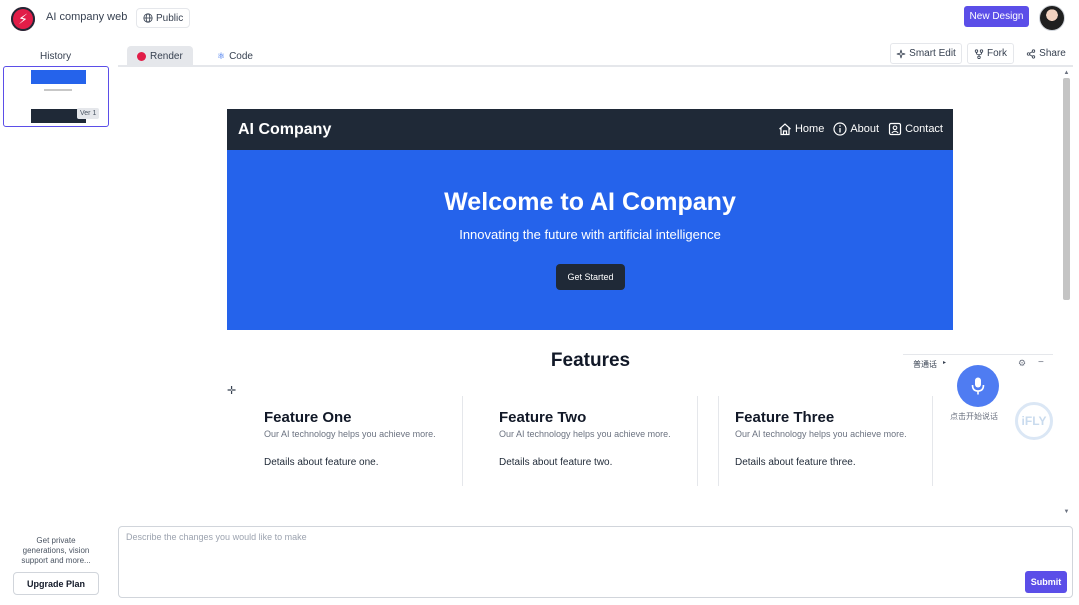 This screenshot has width=1079, height=605. What do you see at coordinates (978, 354) in the screenshot?
I see `voice-widget-bar` at bounding box center [978, 354].